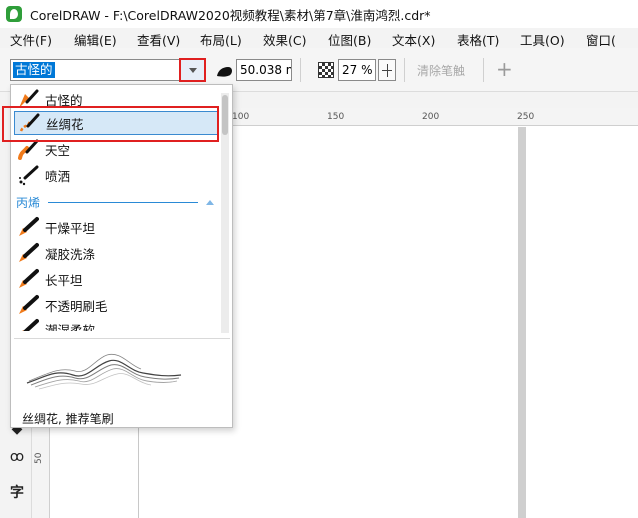  I want to click on ruler-label: 100, so click(241, 117).